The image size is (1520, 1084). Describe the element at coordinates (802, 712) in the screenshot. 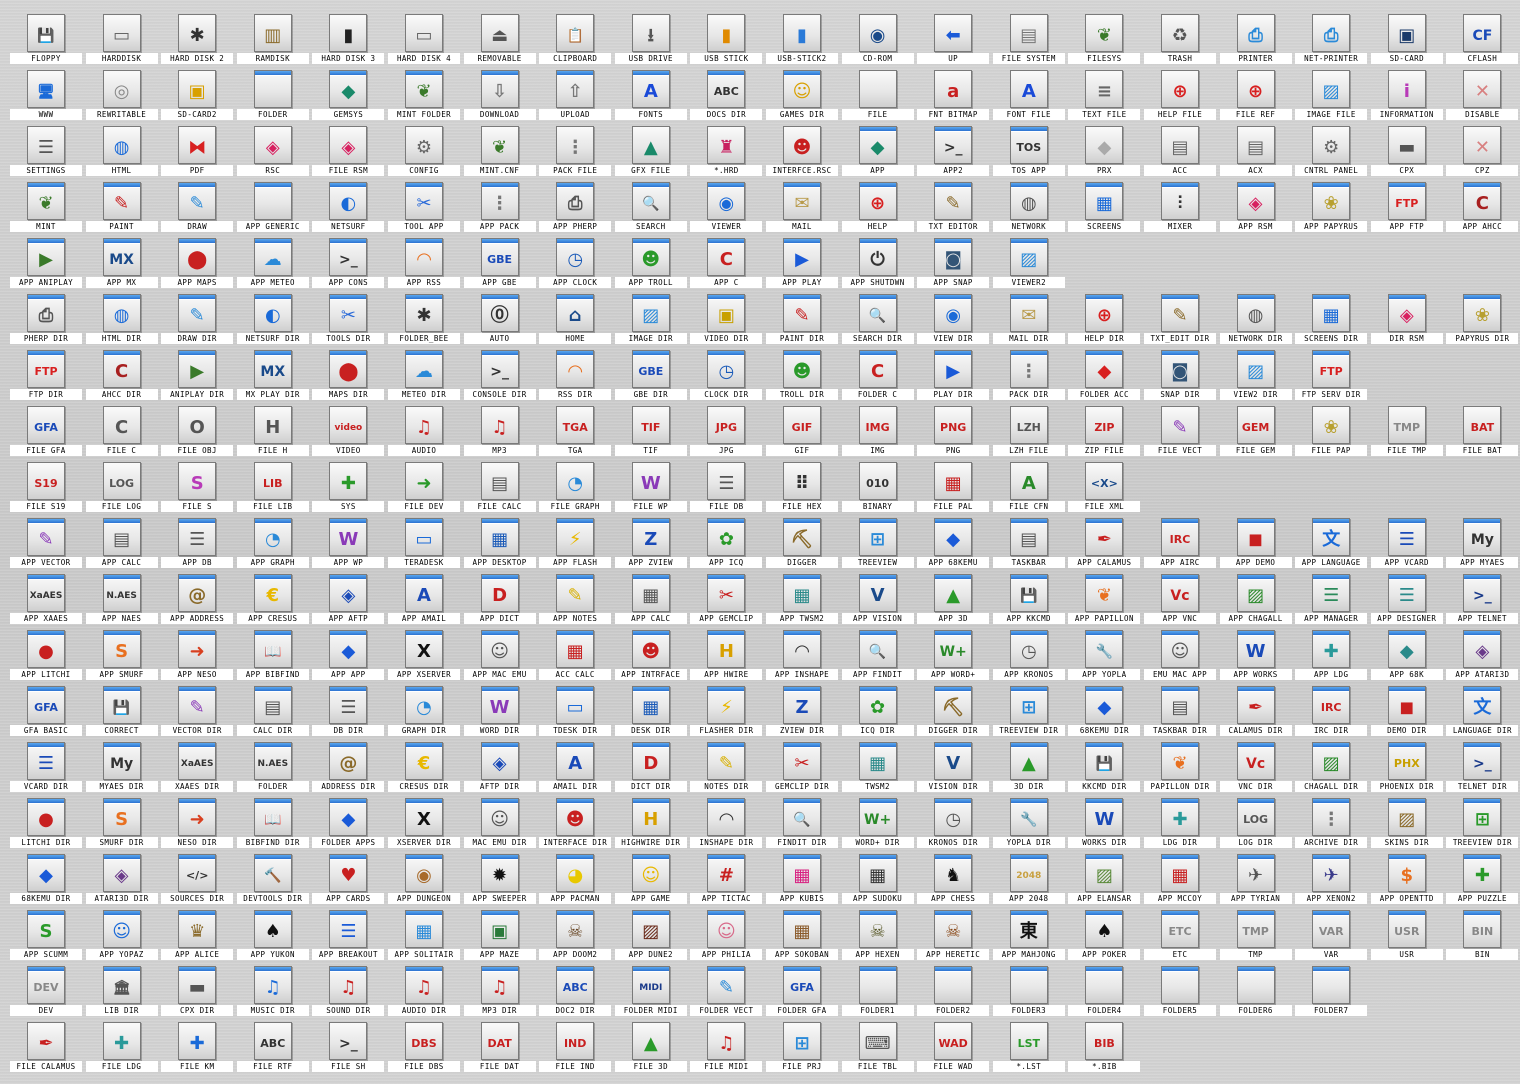

I see `desktop-icon: Z ZVIEW DIR` at that location.